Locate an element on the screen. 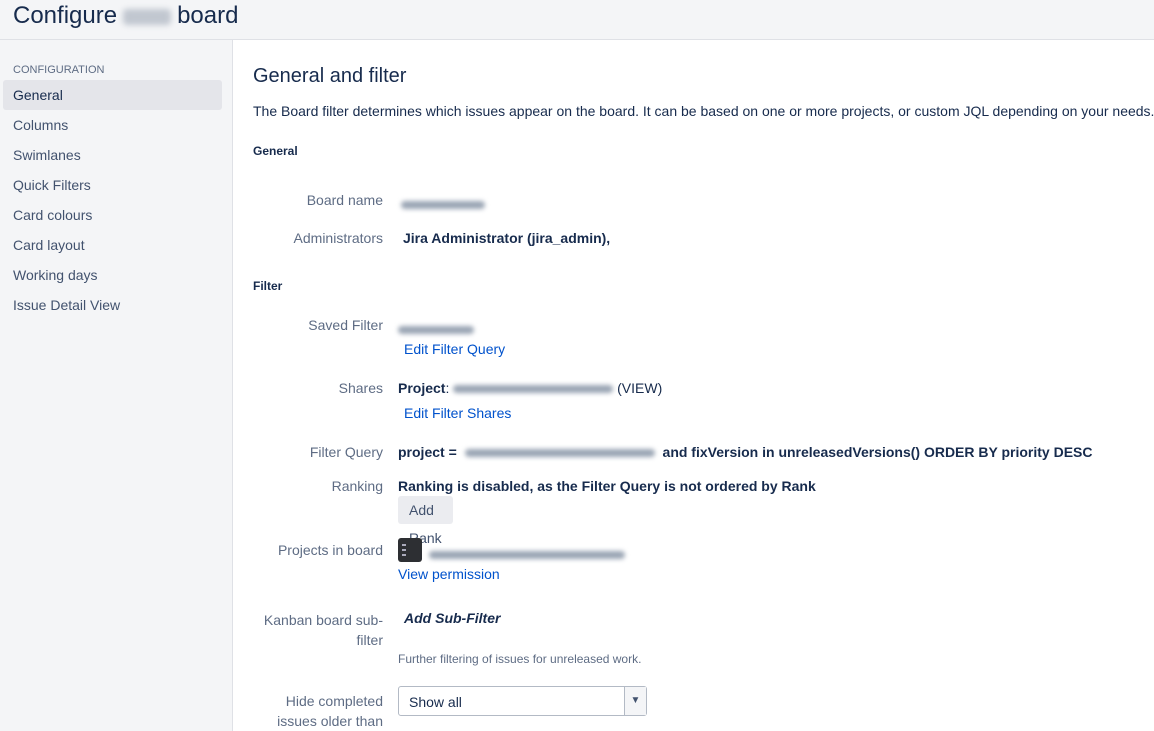 The image size is (1154, 731). general-section-heading: General is located at coordinates (275, 151).